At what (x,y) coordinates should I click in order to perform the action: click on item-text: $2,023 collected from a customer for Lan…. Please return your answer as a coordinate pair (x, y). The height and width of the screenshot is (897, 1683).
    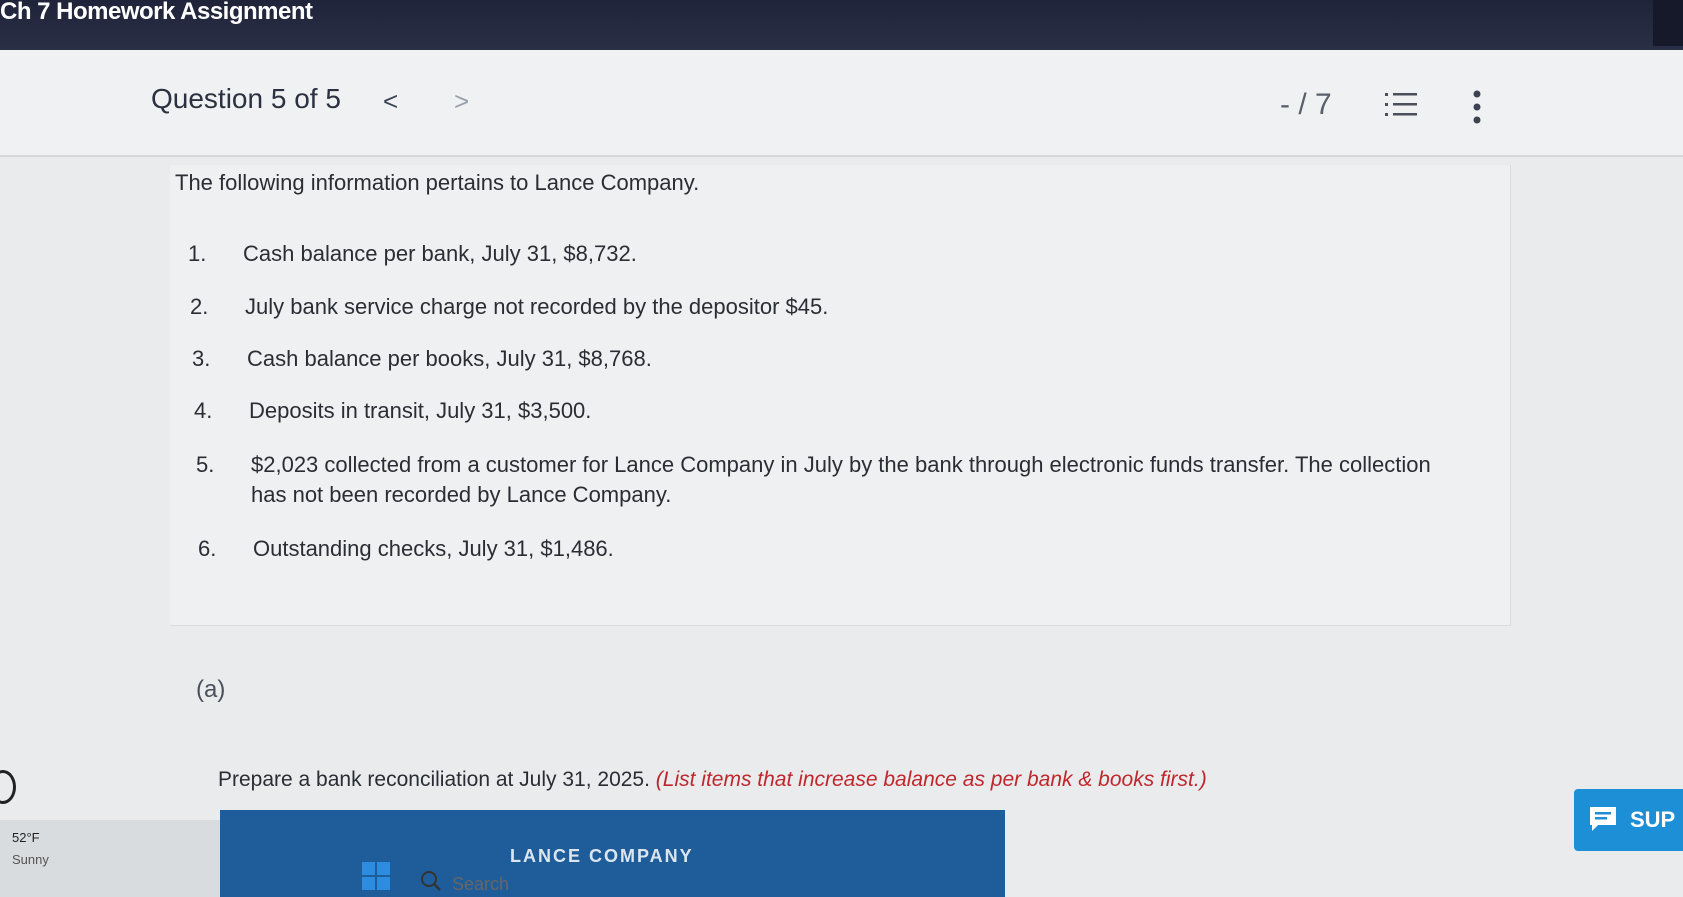
    Looking at the image, I should click on (841, 464).